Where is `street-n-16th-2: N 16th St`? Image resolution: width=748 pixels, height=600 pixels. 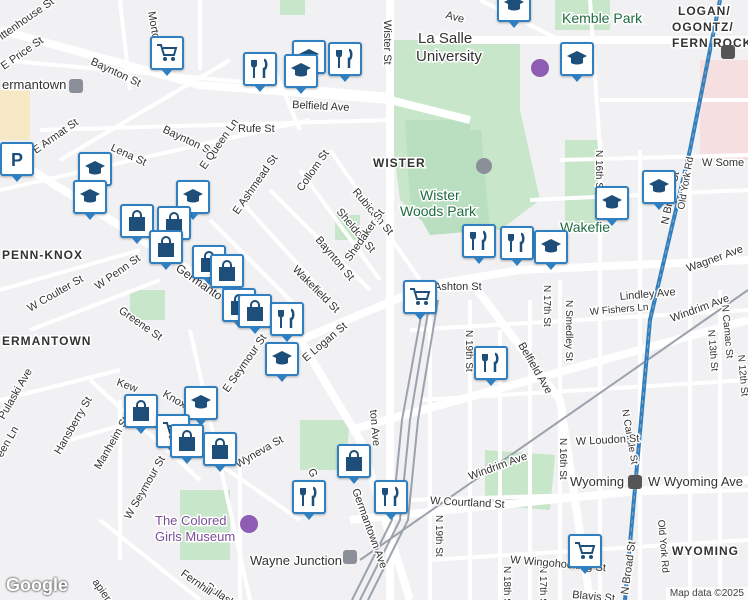 street-n-16th-2: N 16th St is located at coordinates (562, 459).